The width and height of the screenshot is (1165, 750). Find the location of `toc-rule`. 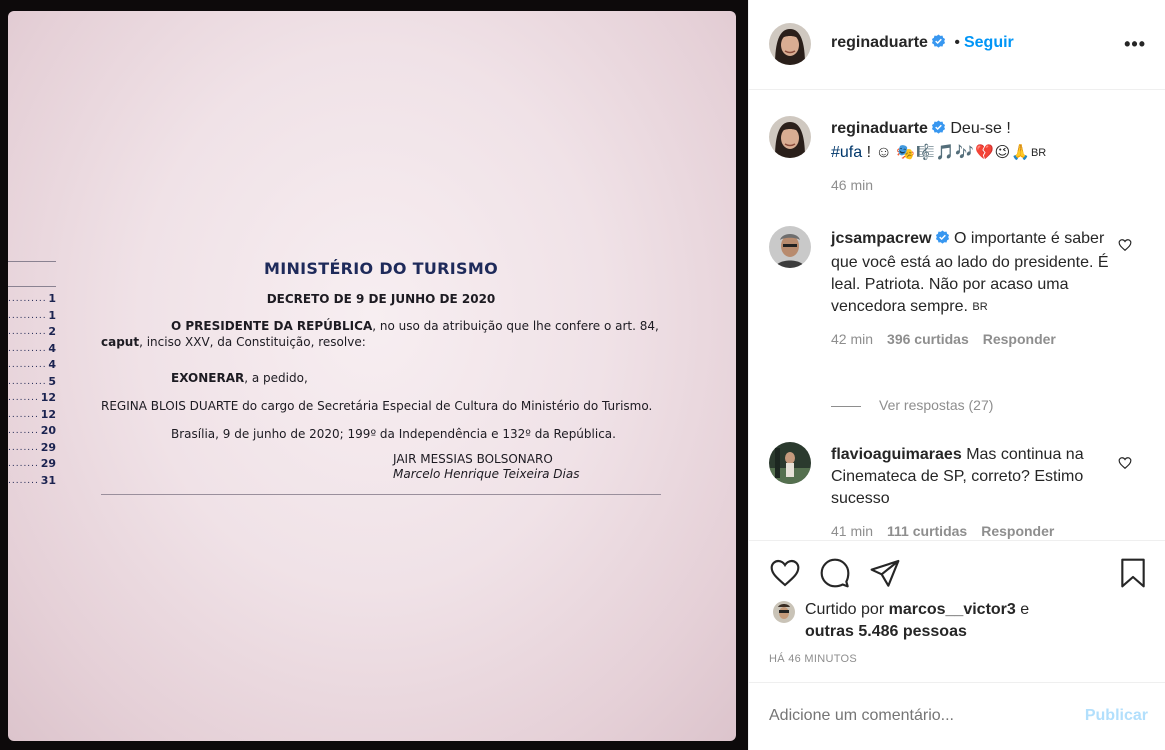

toc-rule is located at coordinates (32, 286).